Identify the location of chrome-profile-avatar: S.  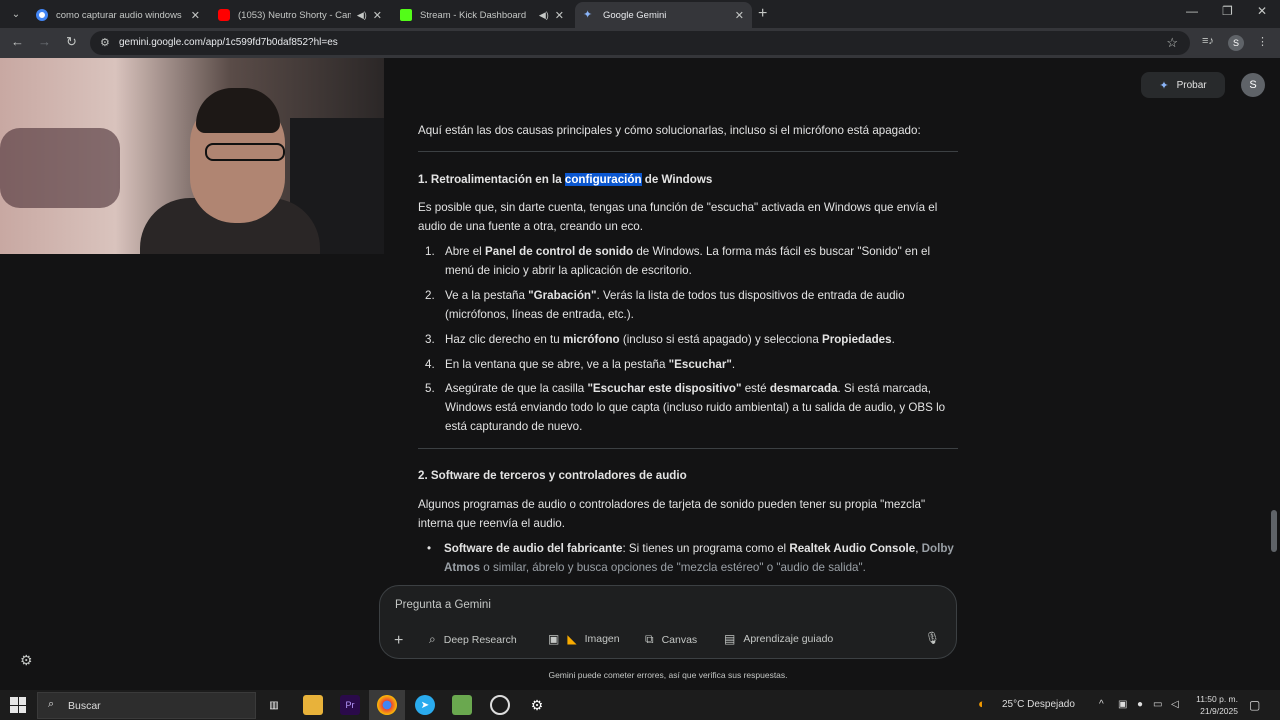
(1236, 43).